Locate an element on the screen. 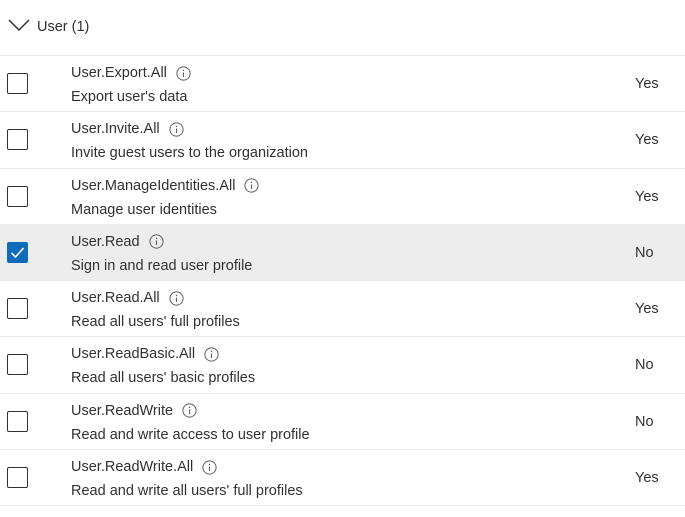 The width and height of the screenshot is (685, 517). permission-description: Invite guest users to the organization is located at coordinates (189, 153).